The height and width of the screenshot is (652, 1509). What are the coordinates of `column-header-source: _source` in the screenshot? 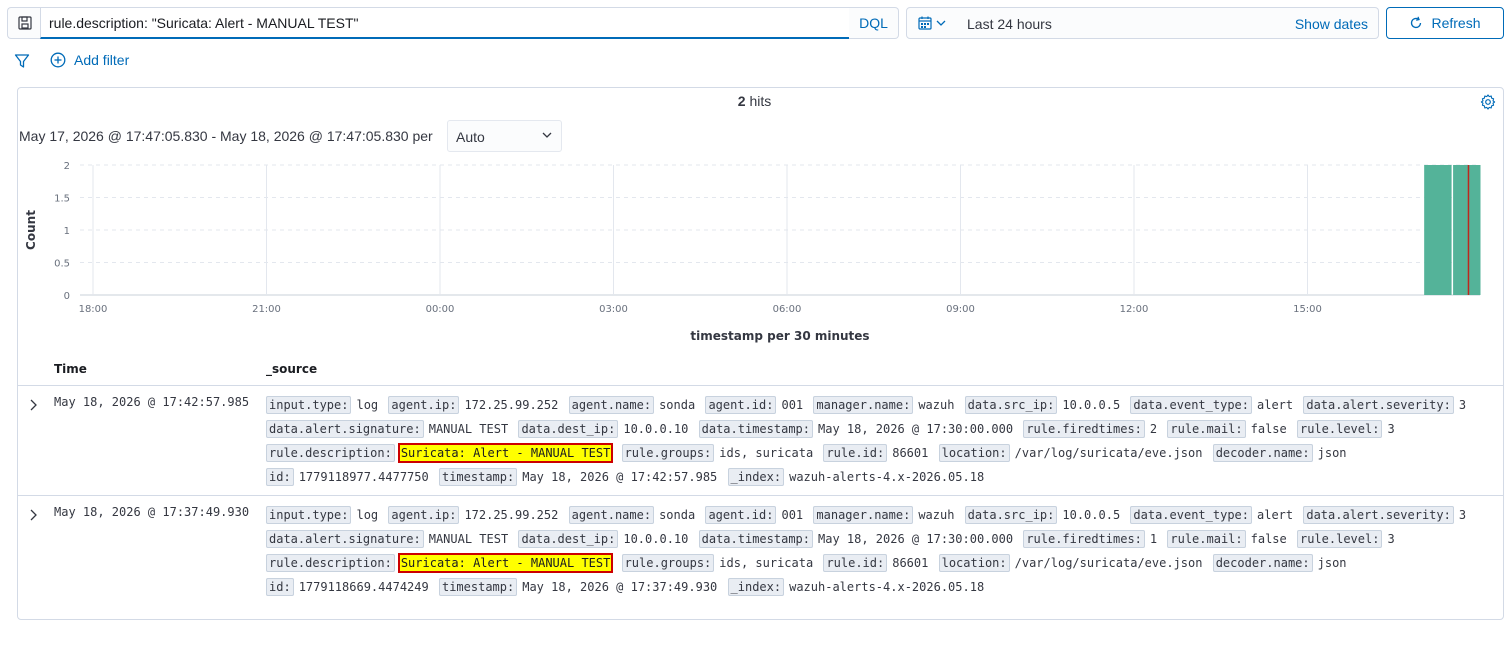 It's located at (291, 369).